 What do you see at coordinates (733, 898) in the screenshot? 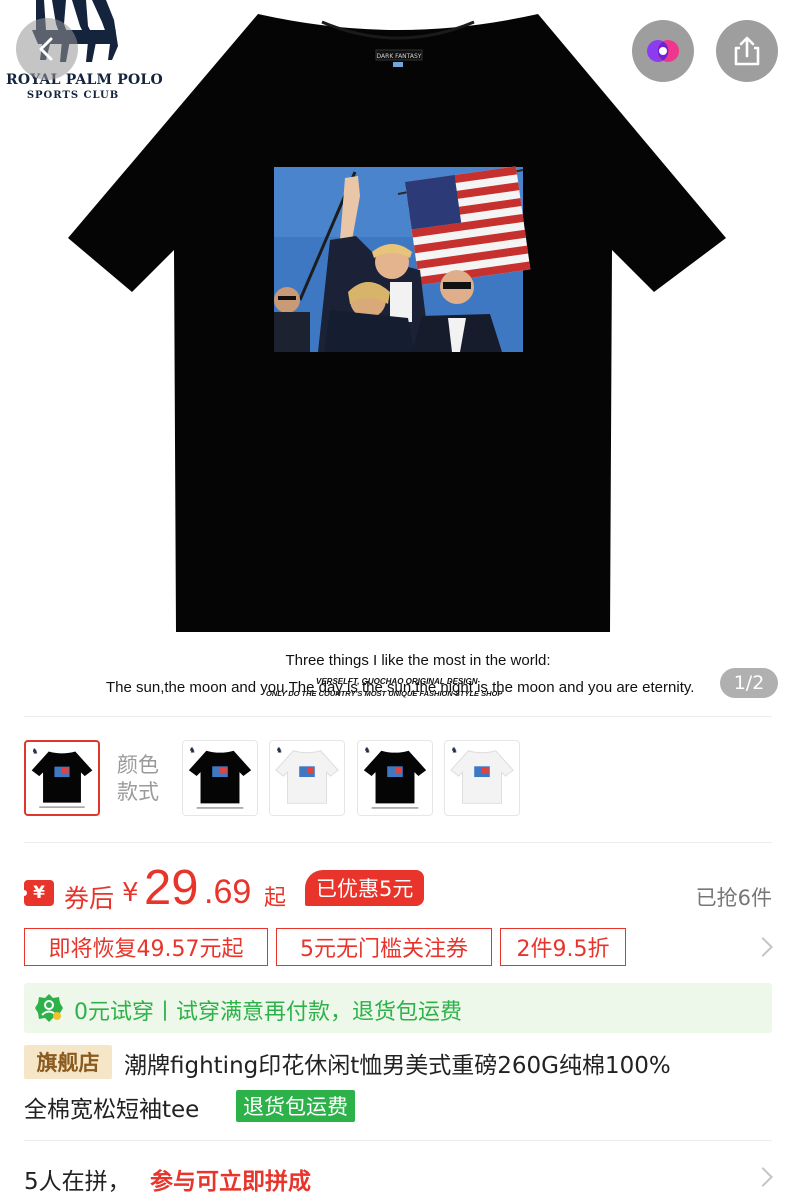
I see `sold-count: 已抢6件` at bounding box center [733, 898].